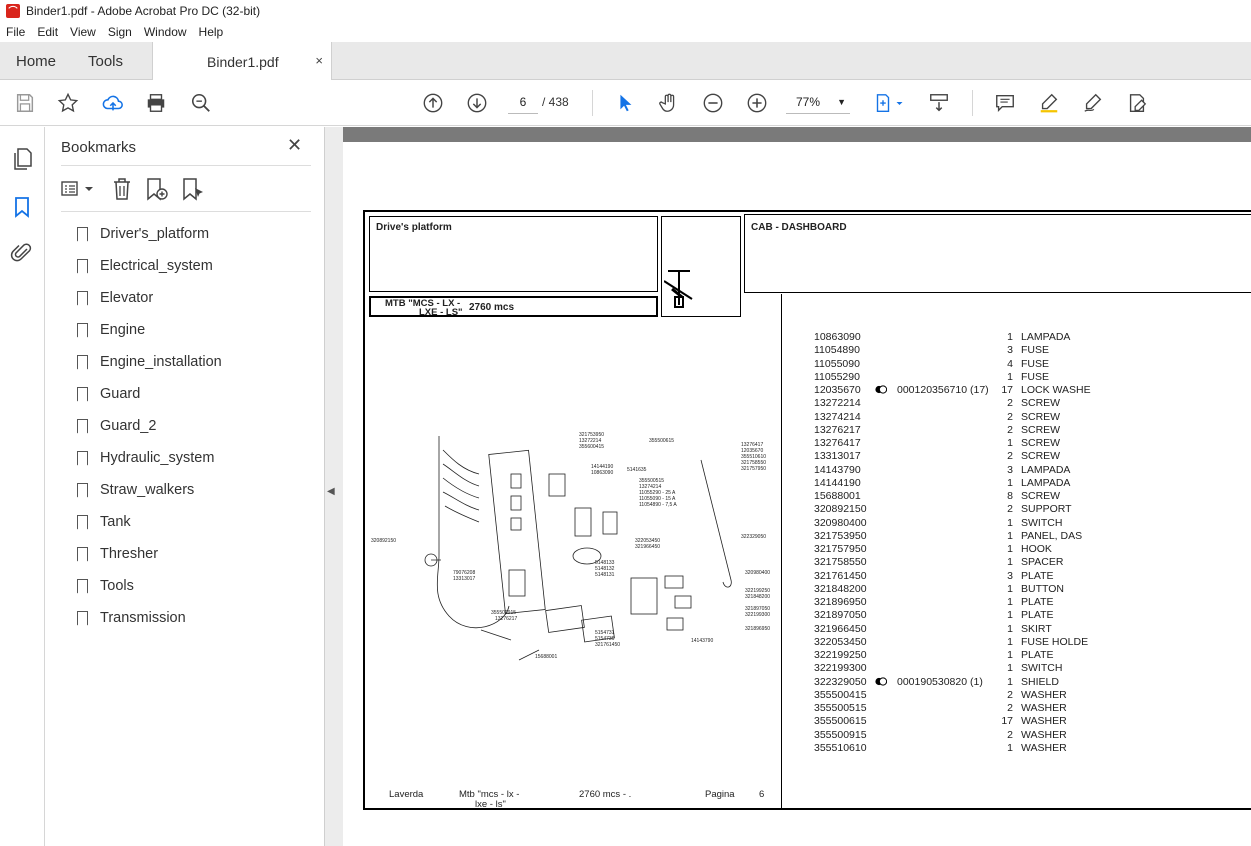 Image resolution: width=1251 pixels, height=846 pixels. What do you see at coordinates (22, 253) in the screenshot?
I see `attachments-paperclip-icon` at bounding box center [22, 253].